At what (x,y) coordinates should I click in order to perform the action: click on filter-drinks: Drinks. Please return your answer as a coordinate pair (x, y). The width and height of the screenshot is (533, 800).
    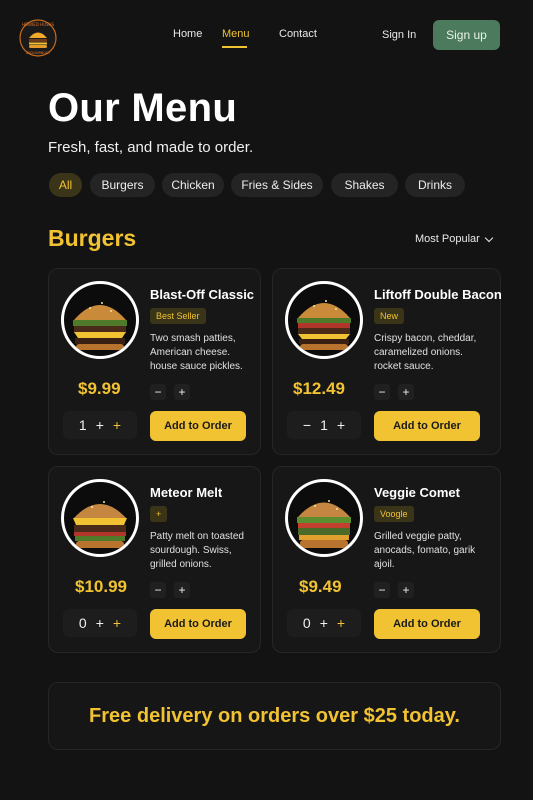
    Looking at the image, I should click on (435, 185).